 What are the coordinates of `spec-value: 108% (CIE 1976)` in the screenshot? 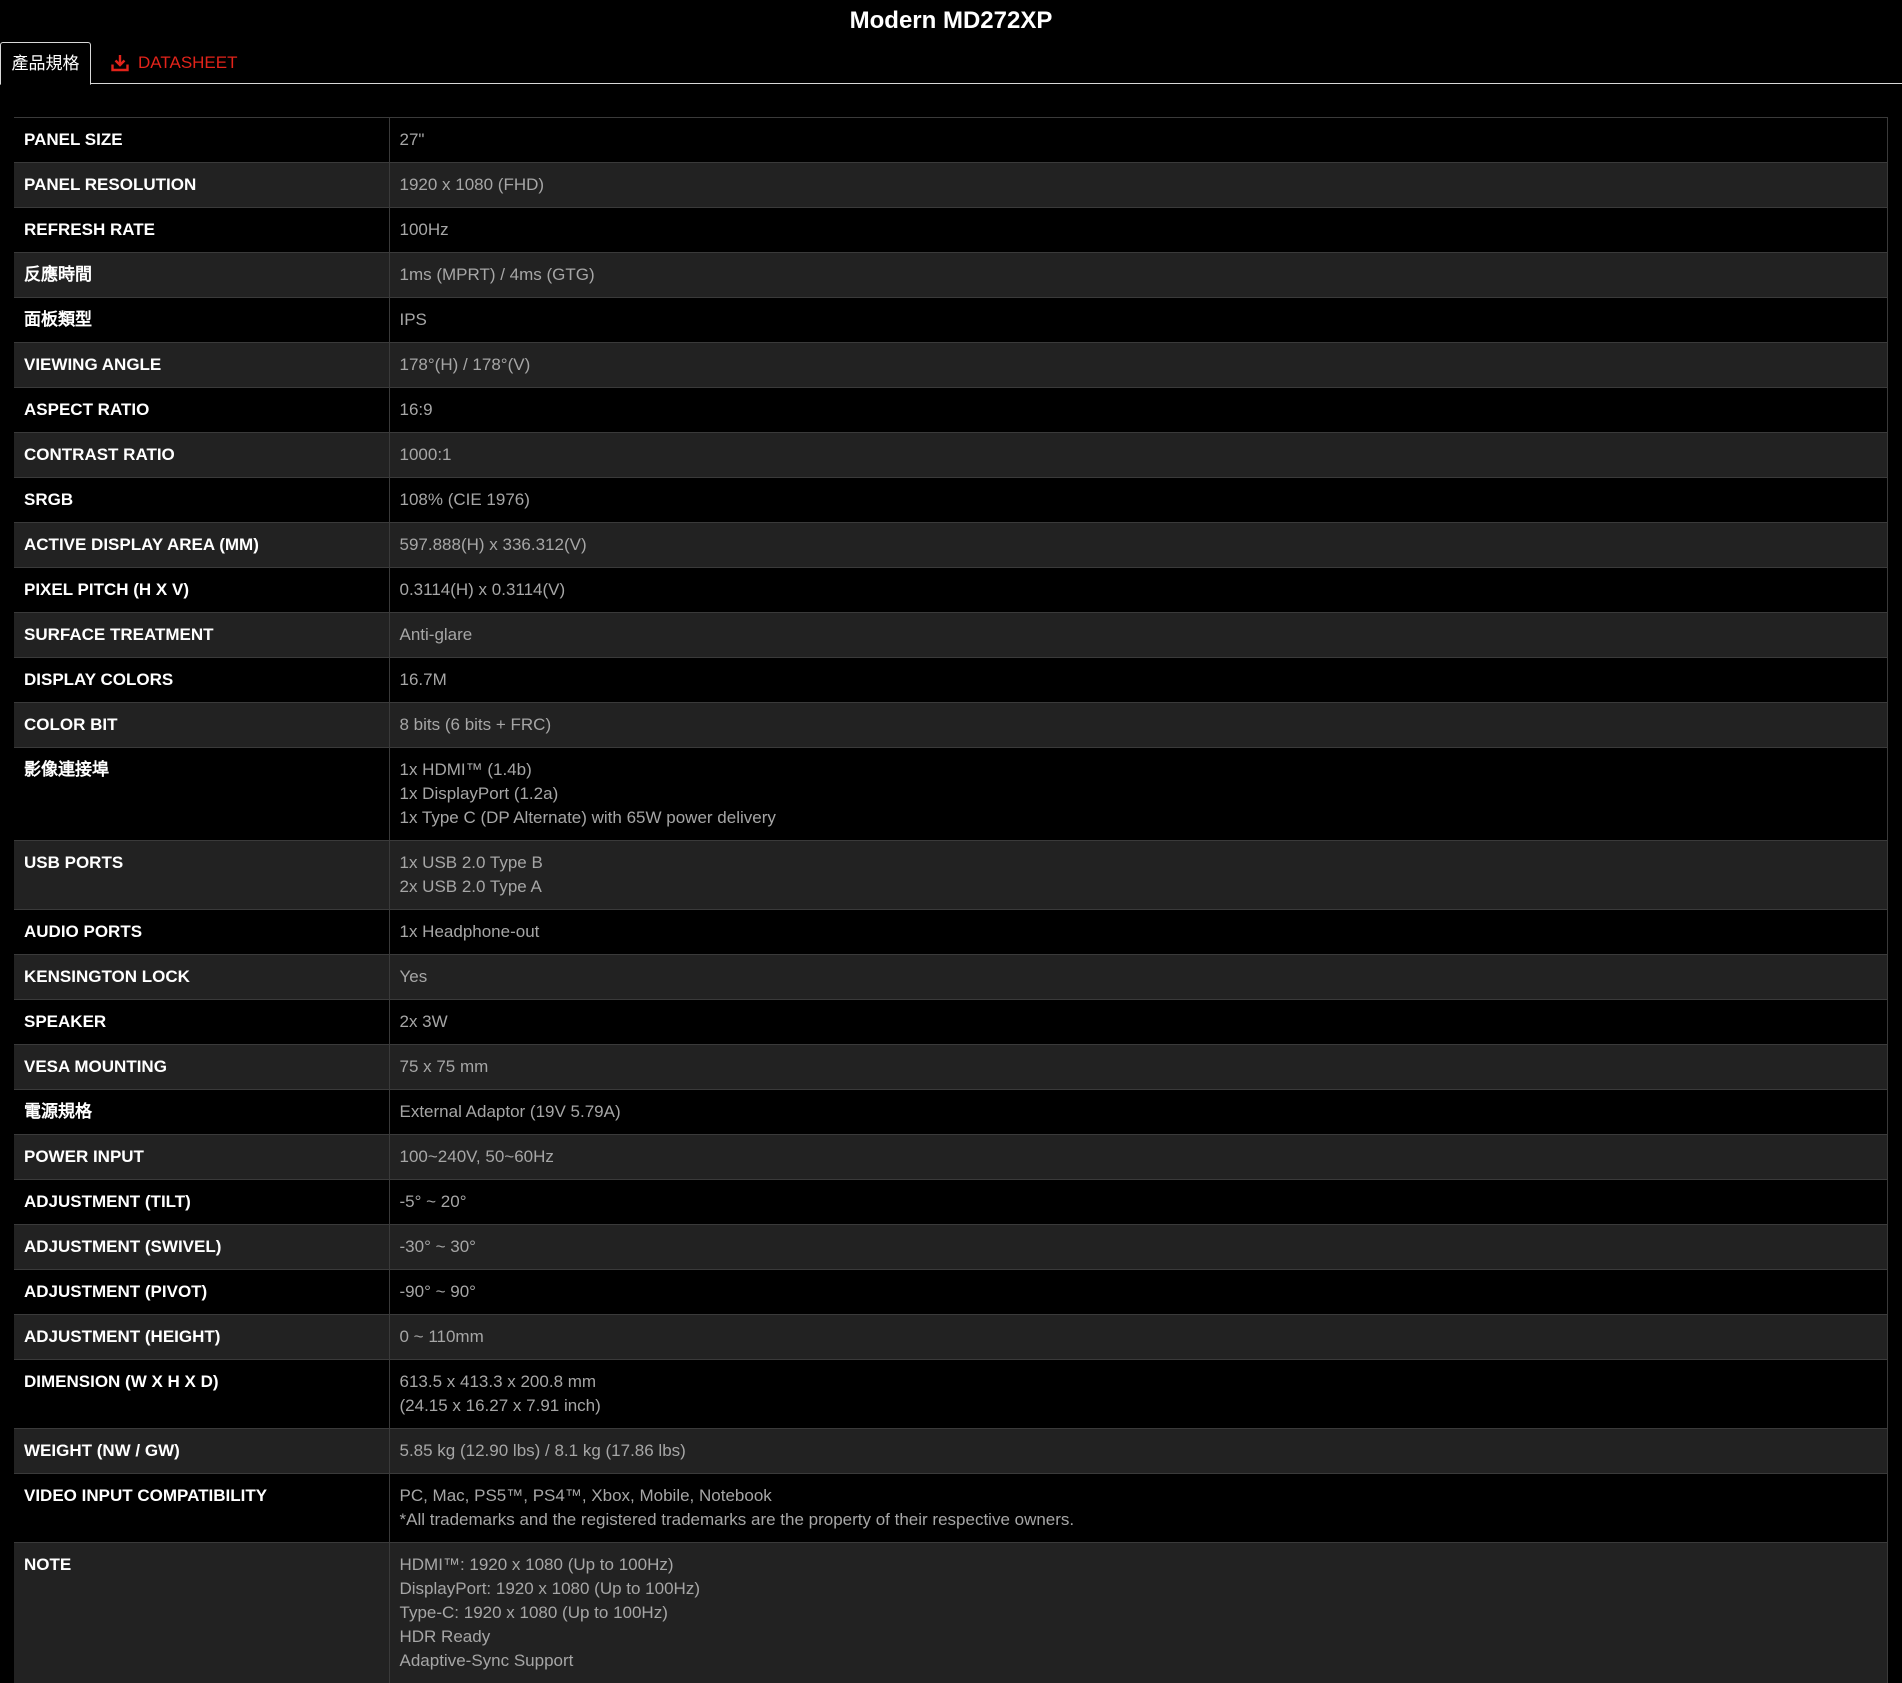 It's located at (1138, 500).